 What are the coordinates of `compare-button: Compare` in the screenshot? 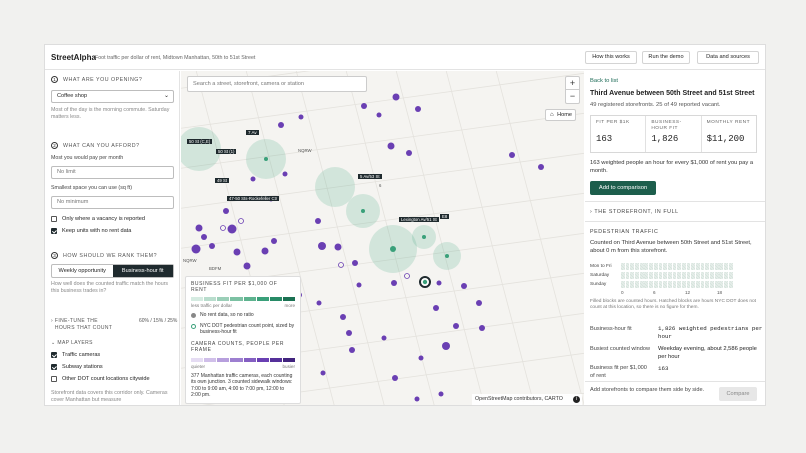 It's located at (738, 394).